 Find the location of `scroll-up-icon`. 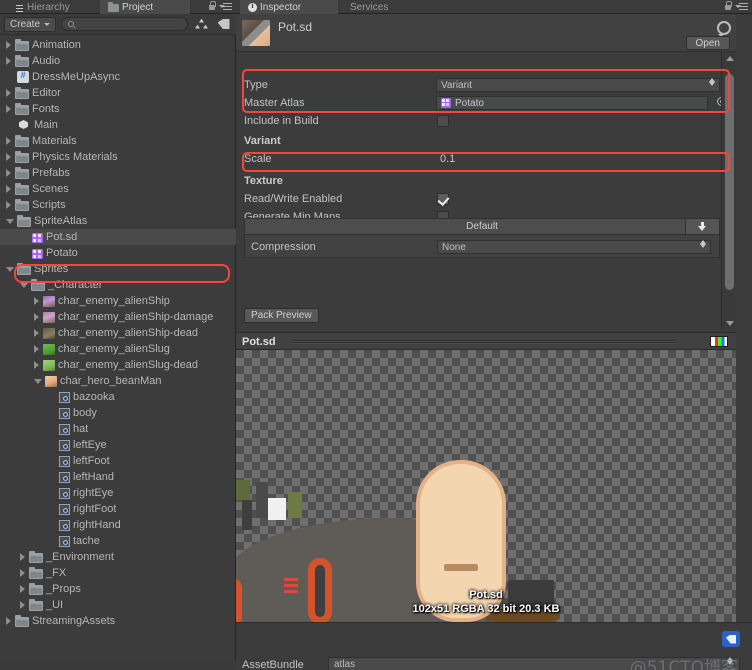

scroll-up-icon is located at coordinates (730, 58).